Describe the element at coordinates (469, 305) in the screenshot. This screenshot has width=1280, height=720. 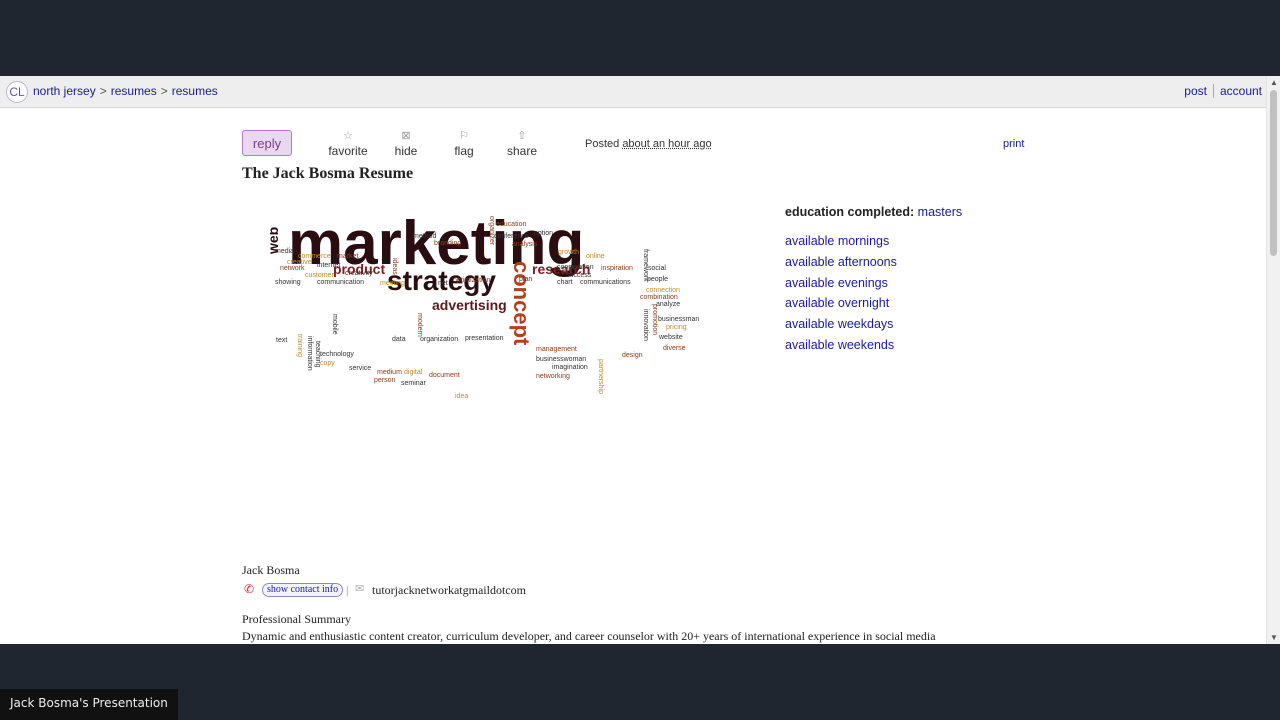
I see `wordcloud-word: advertising` at that location.